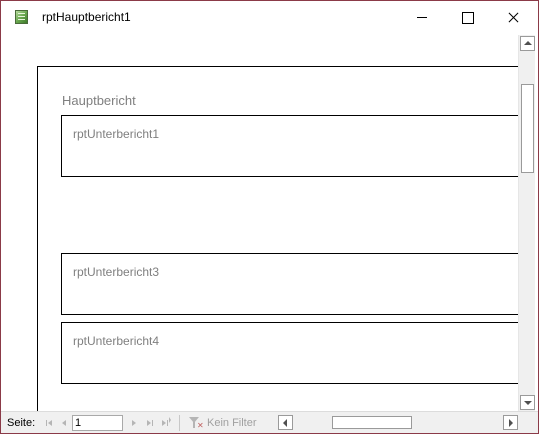 The width and height of the screenshot is (539, 434). What do you see at coordinates (289, 146) in the screenshot?
I see `subreport-1: rptUnterbericht1` at bounding box center [289, 146].